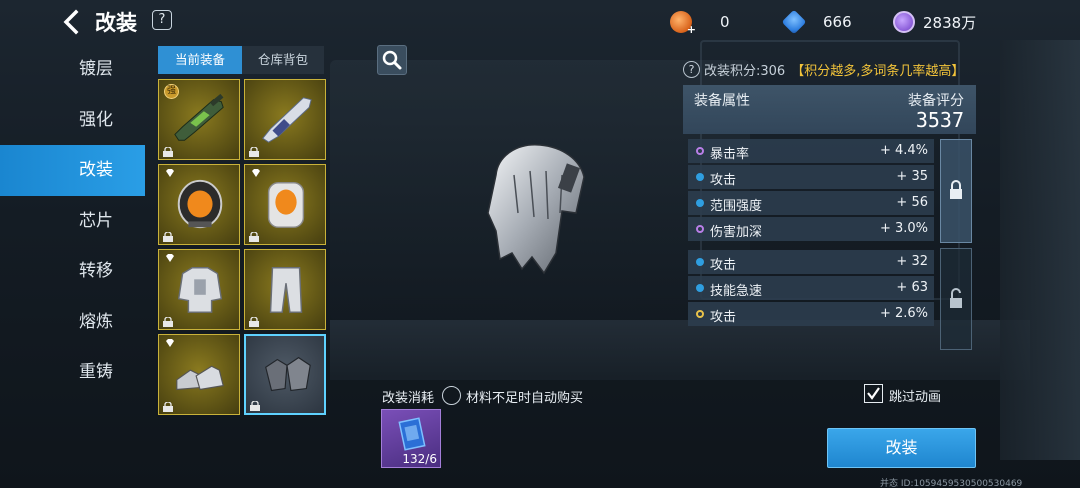 This screenshot has width=1080, height=488. What do you see at coordinates (816, 22) in the screenshot?
I see `currency-gem: 666` at bounding box center [816, 22].